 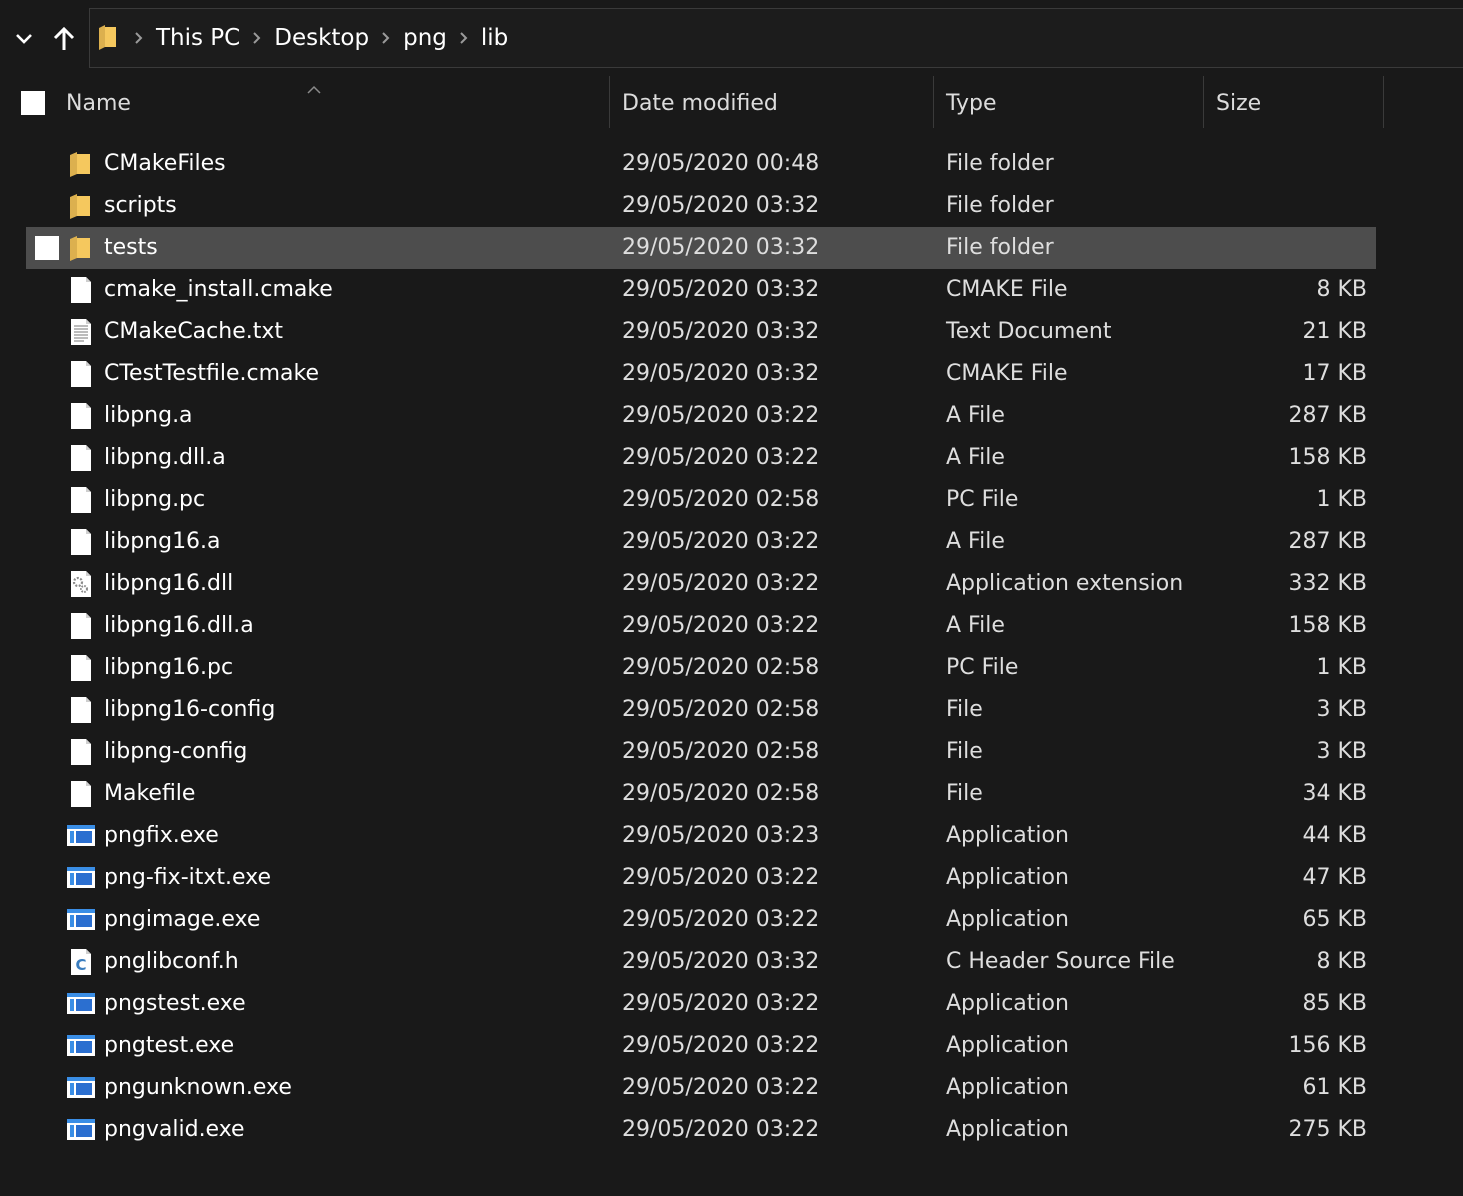 What do you see at coordinates (1341, 289) in the screenshot?
I see `file-size: 8 KB` at bounding box center [1341, 289].